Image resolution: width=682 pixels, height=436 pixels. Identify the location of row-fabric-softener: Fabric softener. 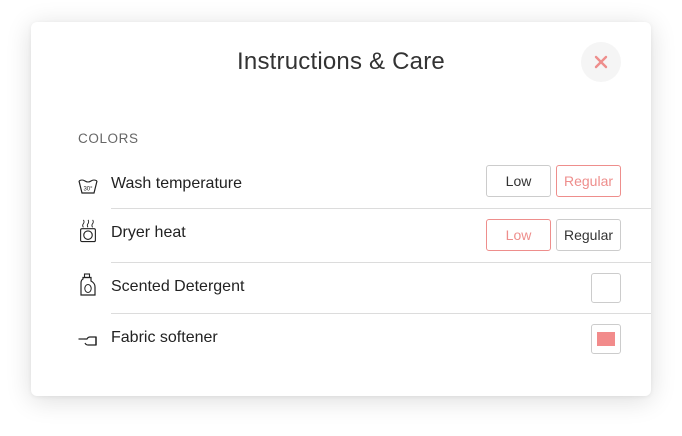
(341, 344).